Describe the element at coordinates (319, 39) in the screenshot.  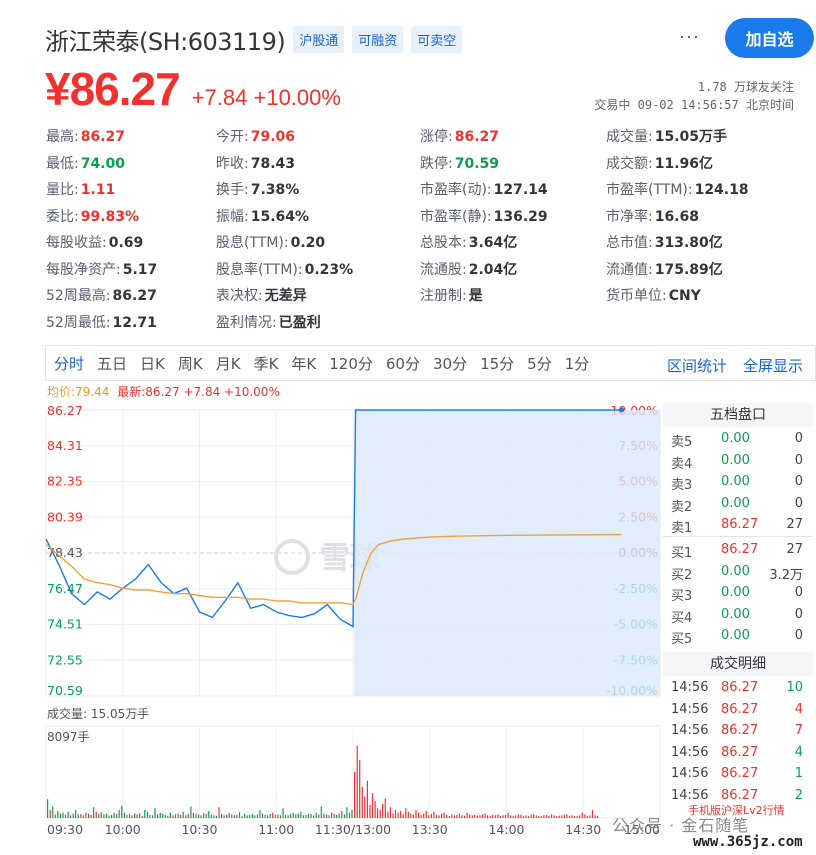
I see `tag-shanghai-connect: 沪股通` at that location.